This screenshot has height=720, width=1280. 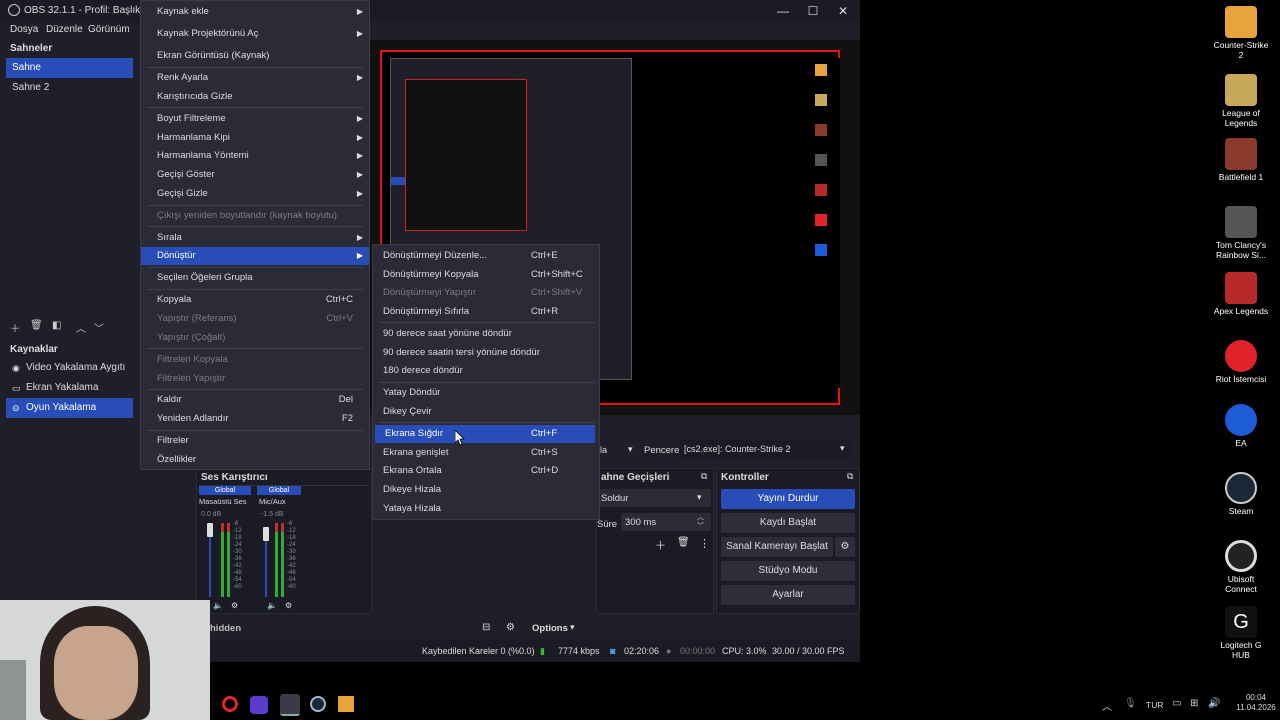 I want to click on edit-icon: ⚙, so click(x=510, y=627).